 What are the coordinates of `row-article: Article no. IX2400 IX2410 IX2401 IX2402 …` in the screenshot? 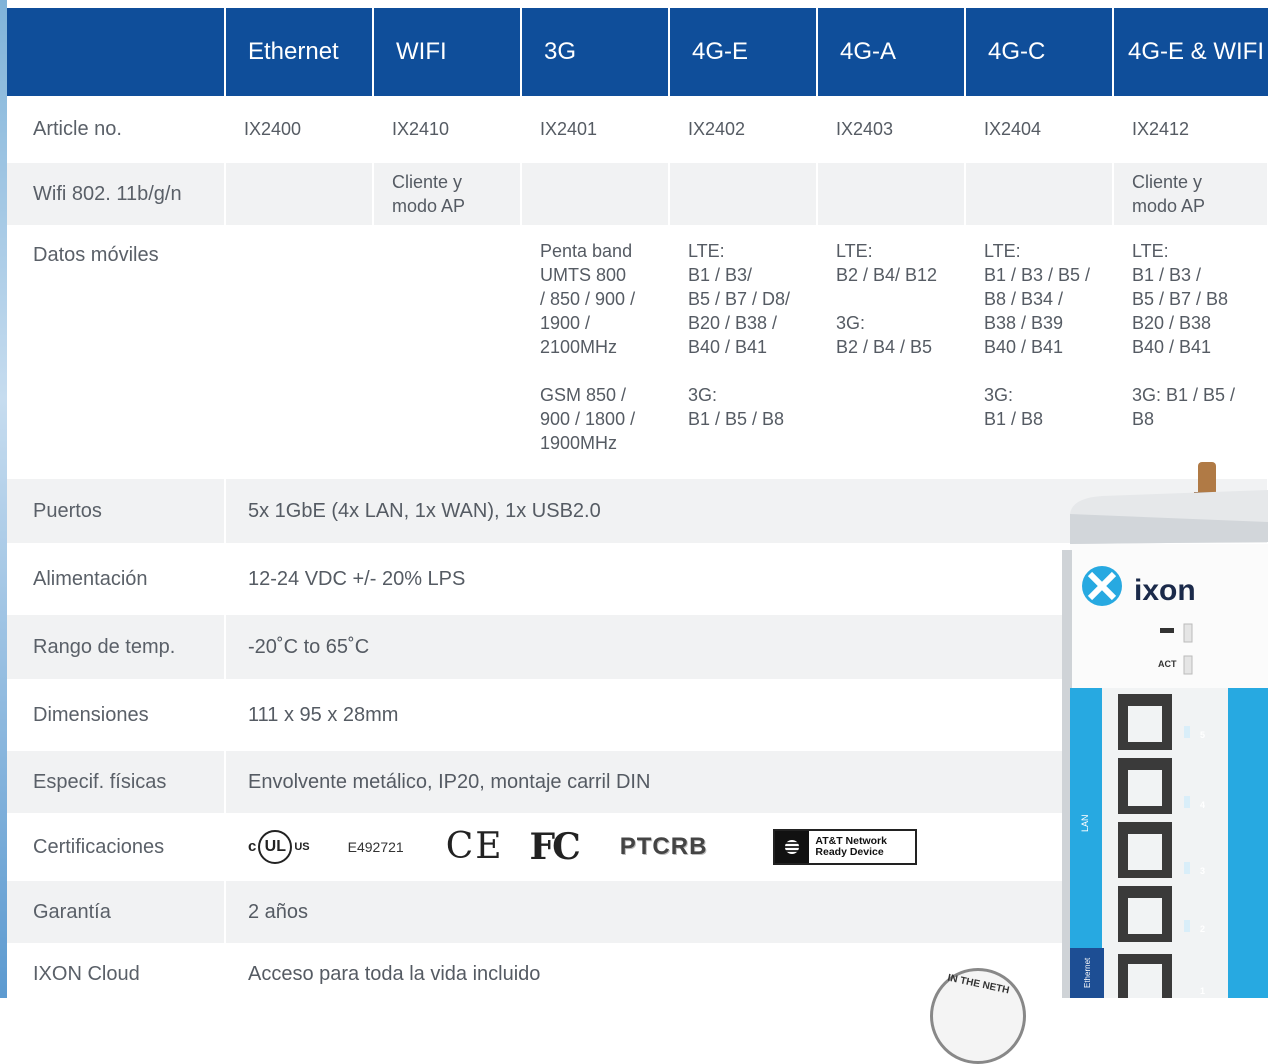 It's located at (637, 129).